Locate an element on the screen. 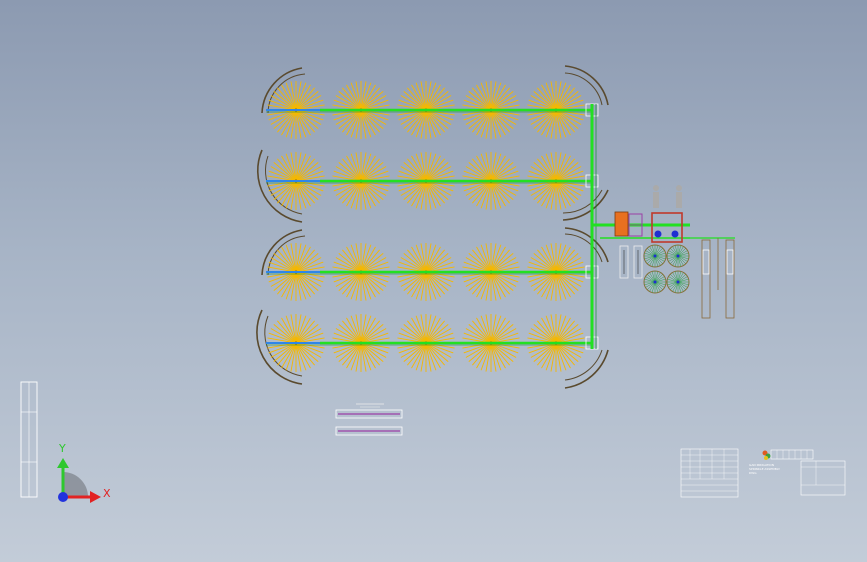 Image resolution: width=867 pixels, height=562 pixels. x-axis-arrowhead is located at coordinates (95, 497).